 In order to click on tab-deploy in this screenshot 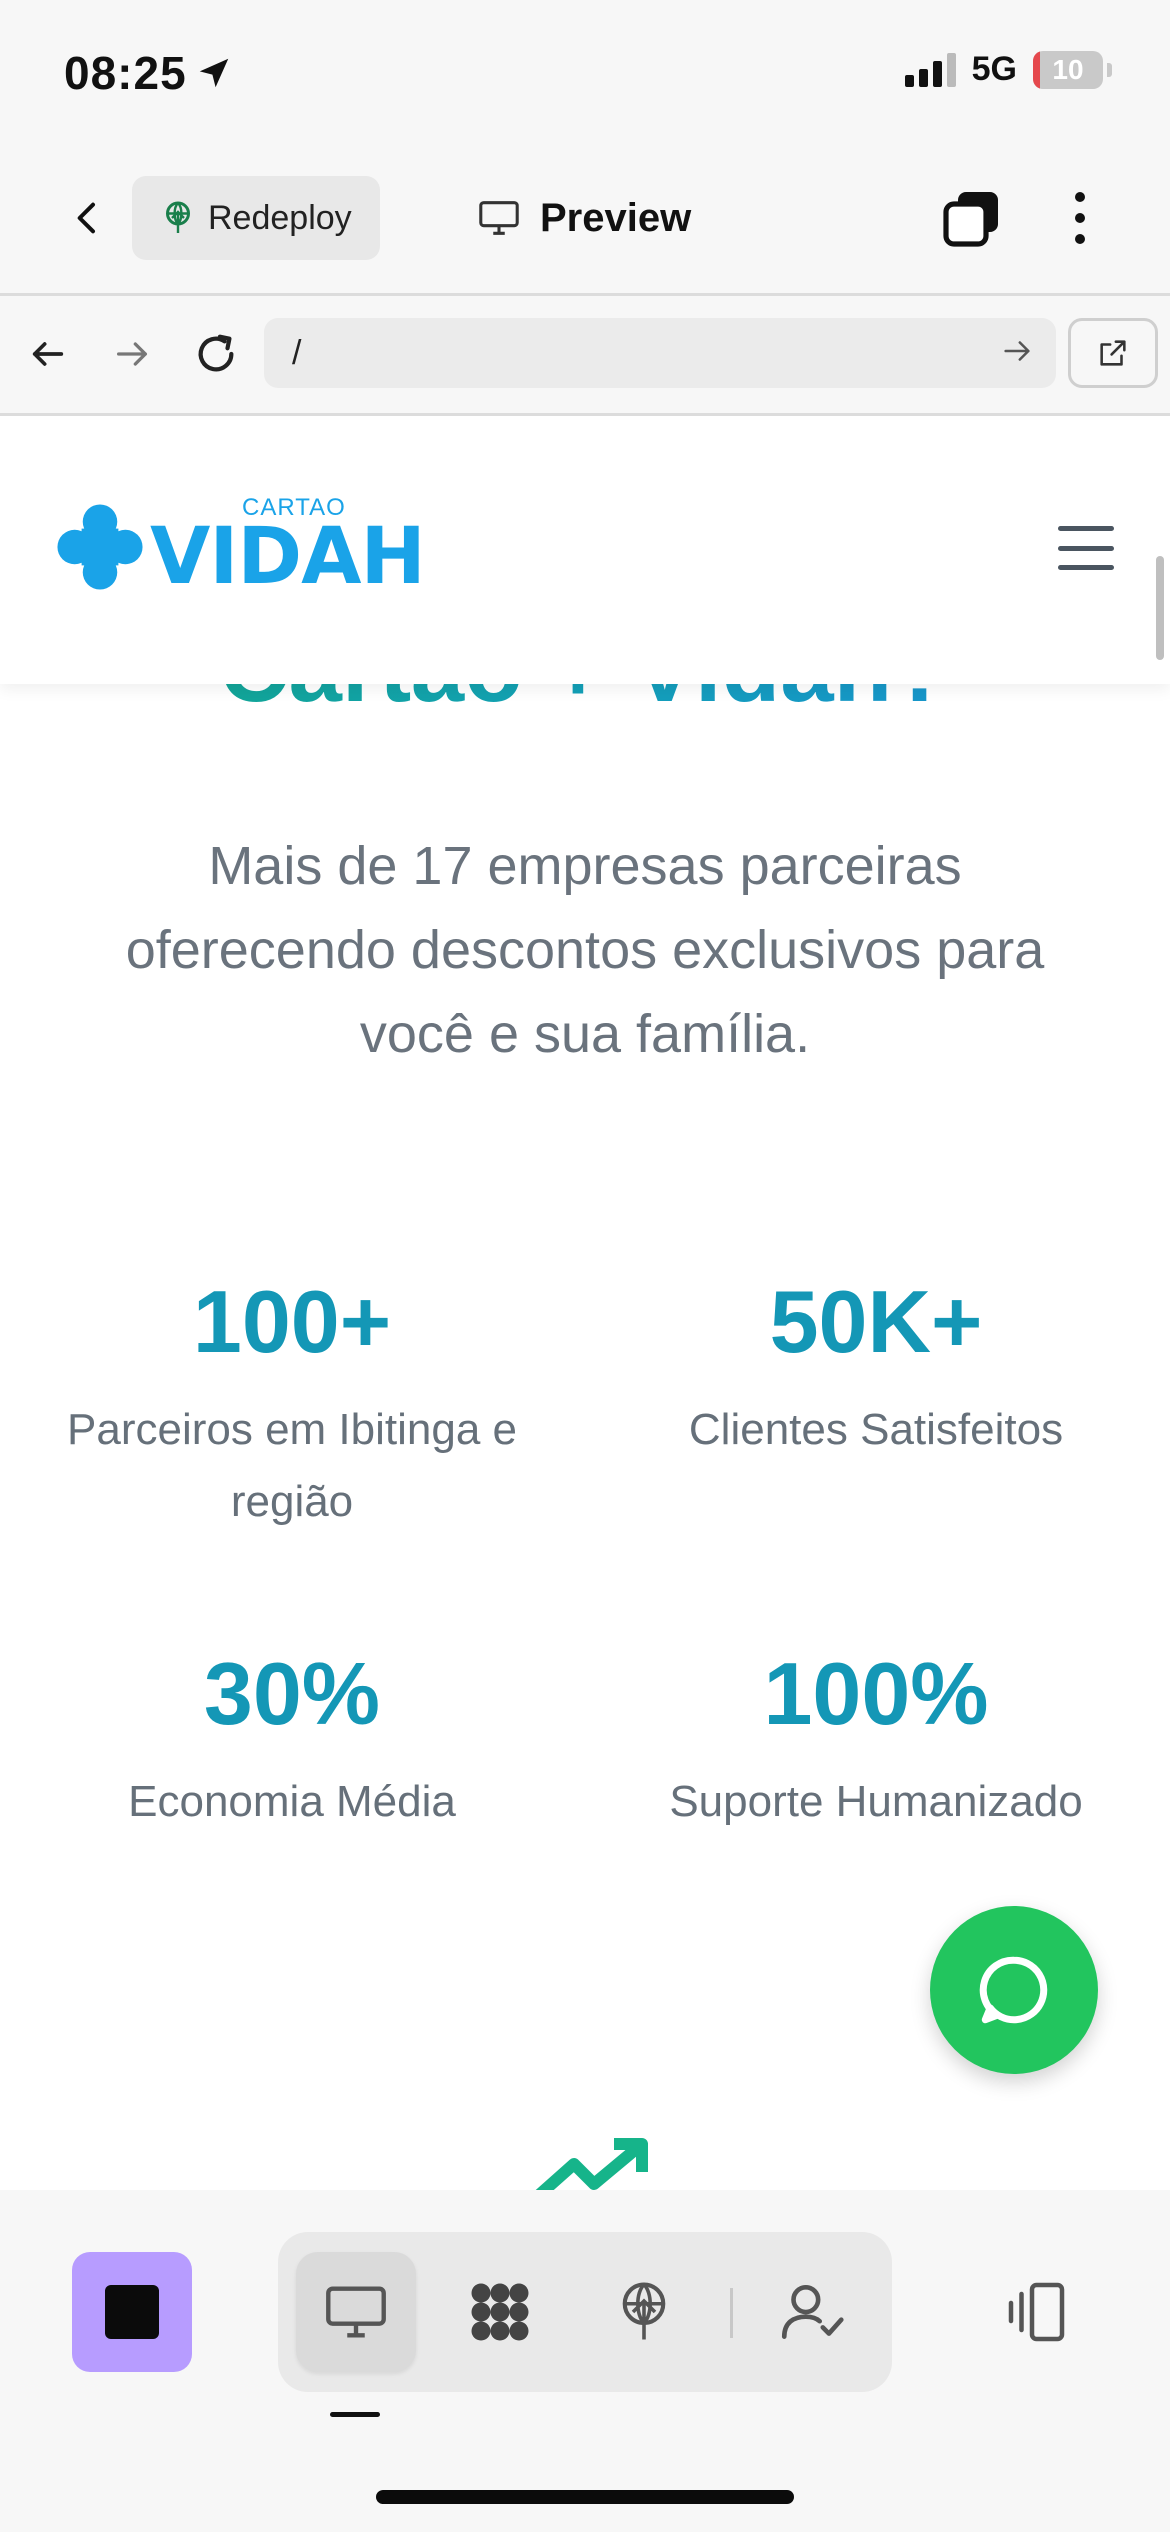, I will do `click(644, 2312)`.